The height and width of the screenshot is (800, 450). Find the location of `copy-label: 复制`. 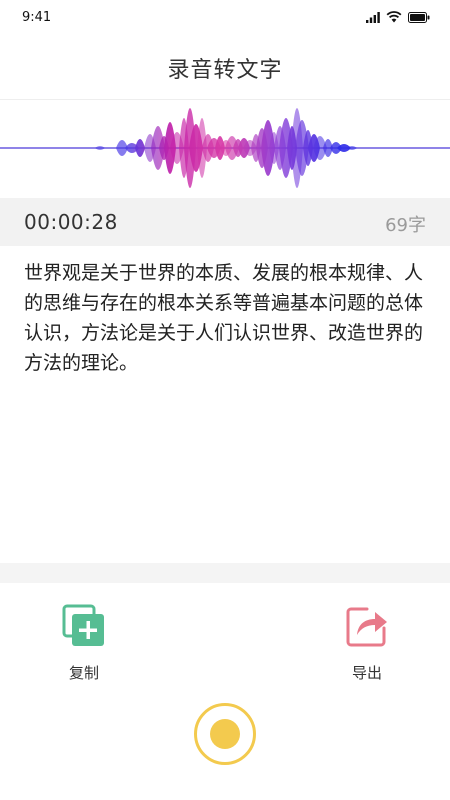

copy-label: 复制 is located at coordinates (83, 673).